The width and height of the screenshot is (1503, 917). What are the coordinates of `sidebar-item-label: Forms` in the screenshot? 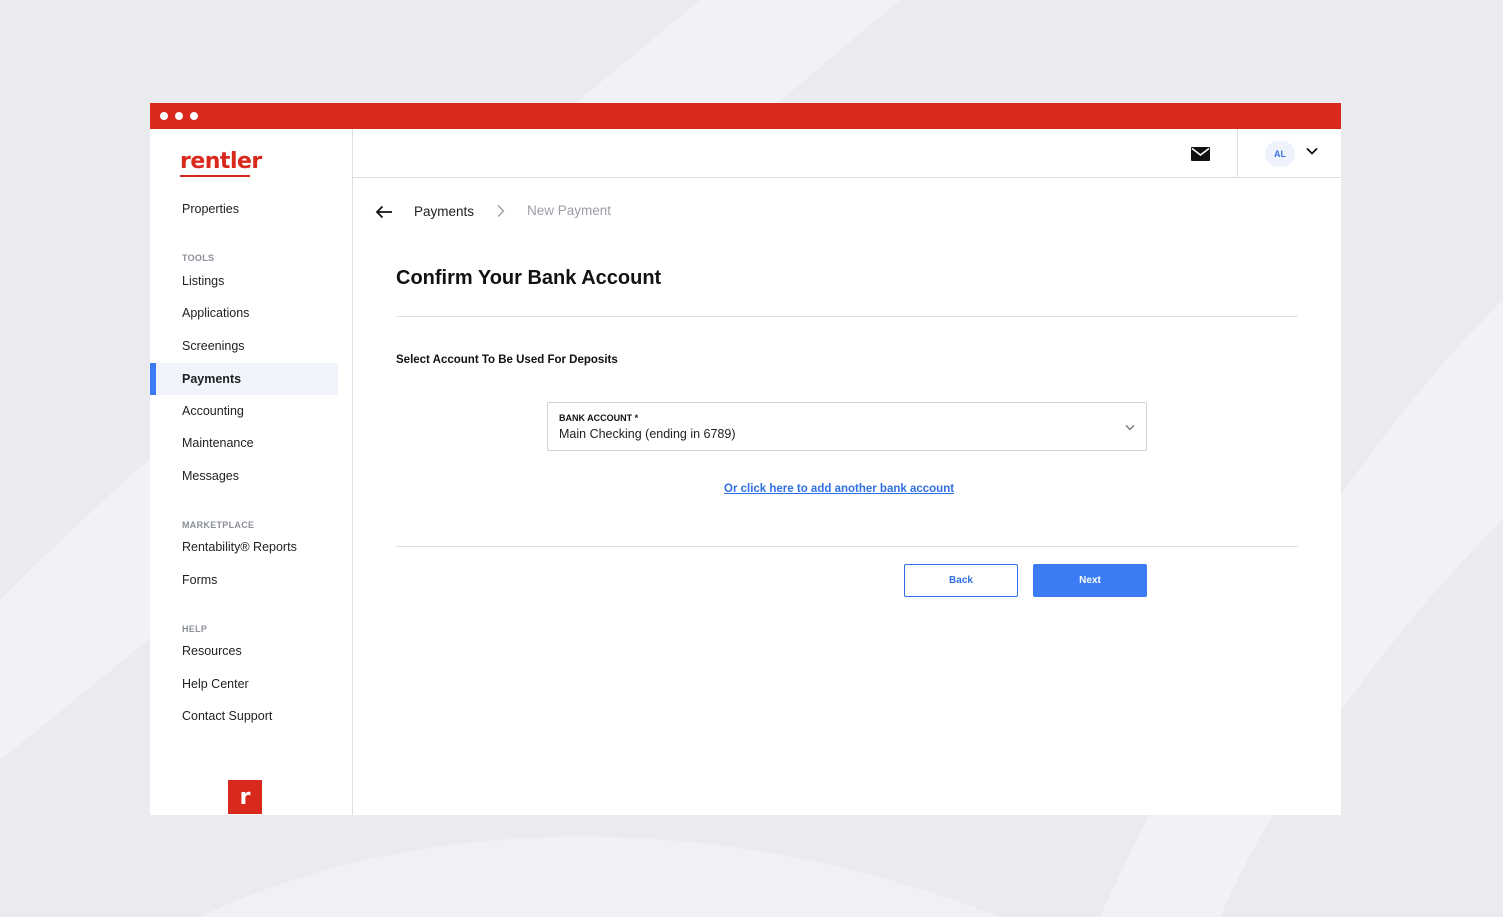 It's located at (200, 580).